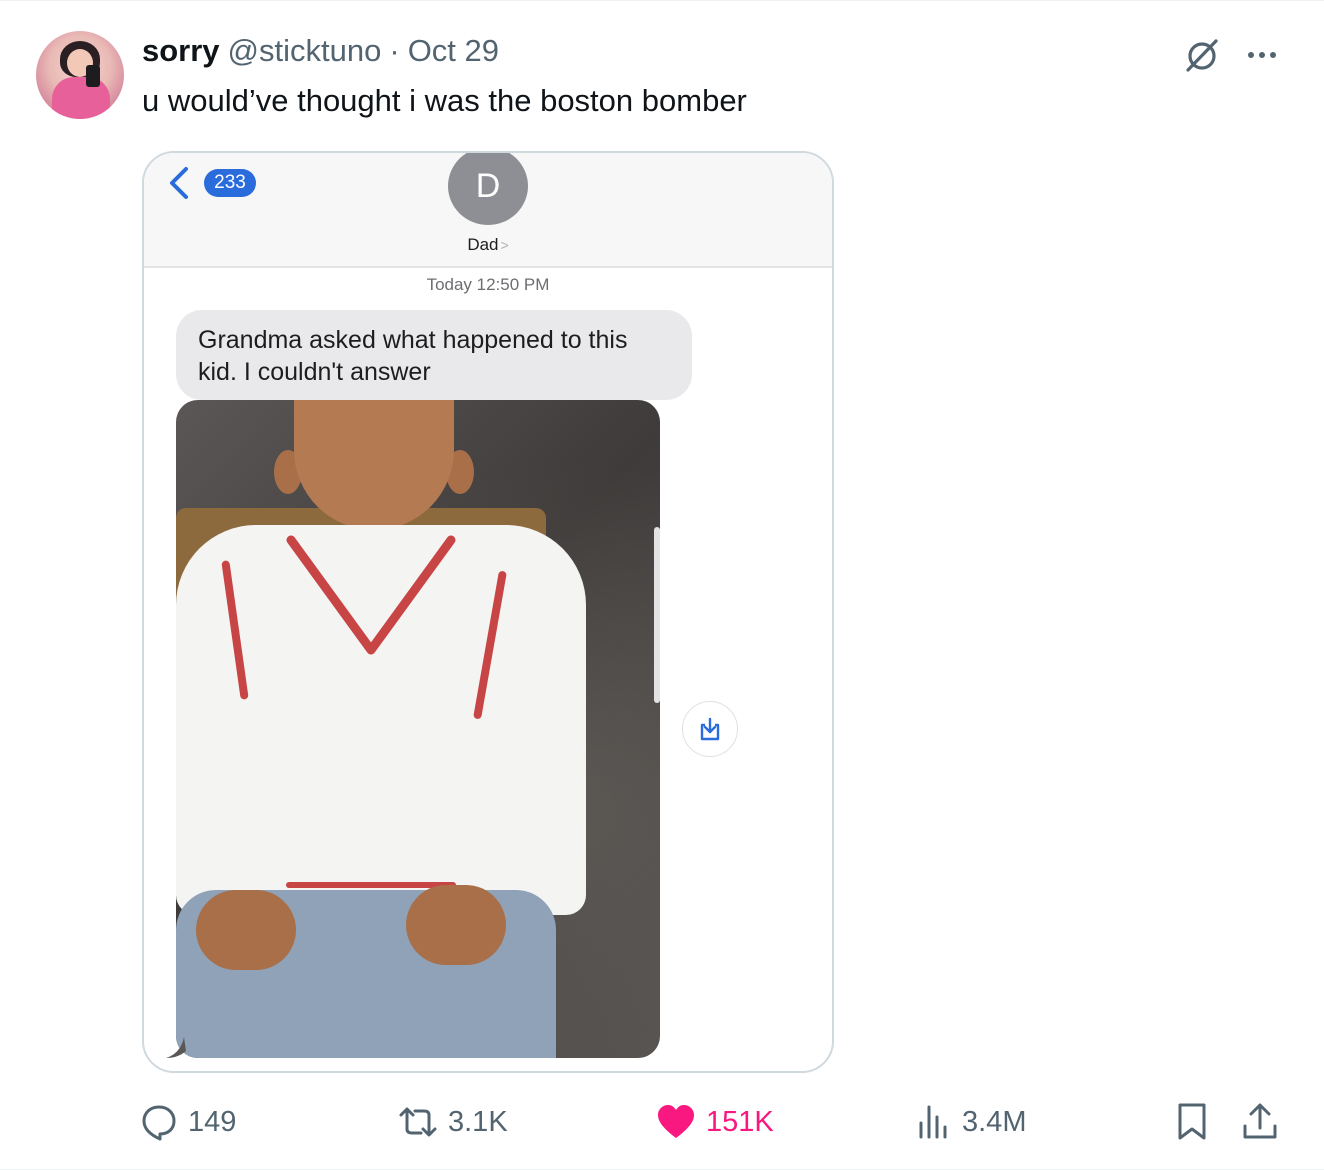 This screenshot has width=1324, height=1170. What do you see at coordinates (181, 51) in the screenshot?
I see `display-name: sorry` at bounding box center [181, 51].